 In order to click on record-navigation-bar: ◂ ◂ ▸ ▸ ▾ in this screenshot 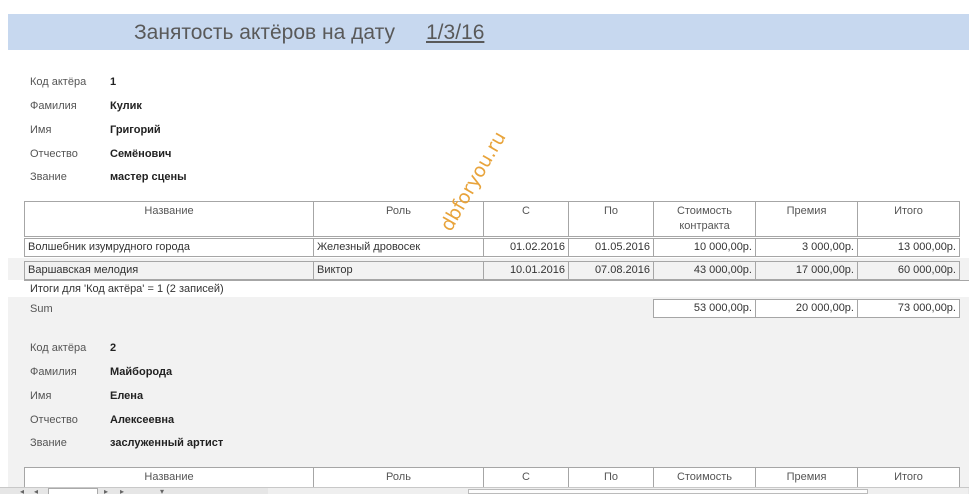, I will do `click(484, 490)`.